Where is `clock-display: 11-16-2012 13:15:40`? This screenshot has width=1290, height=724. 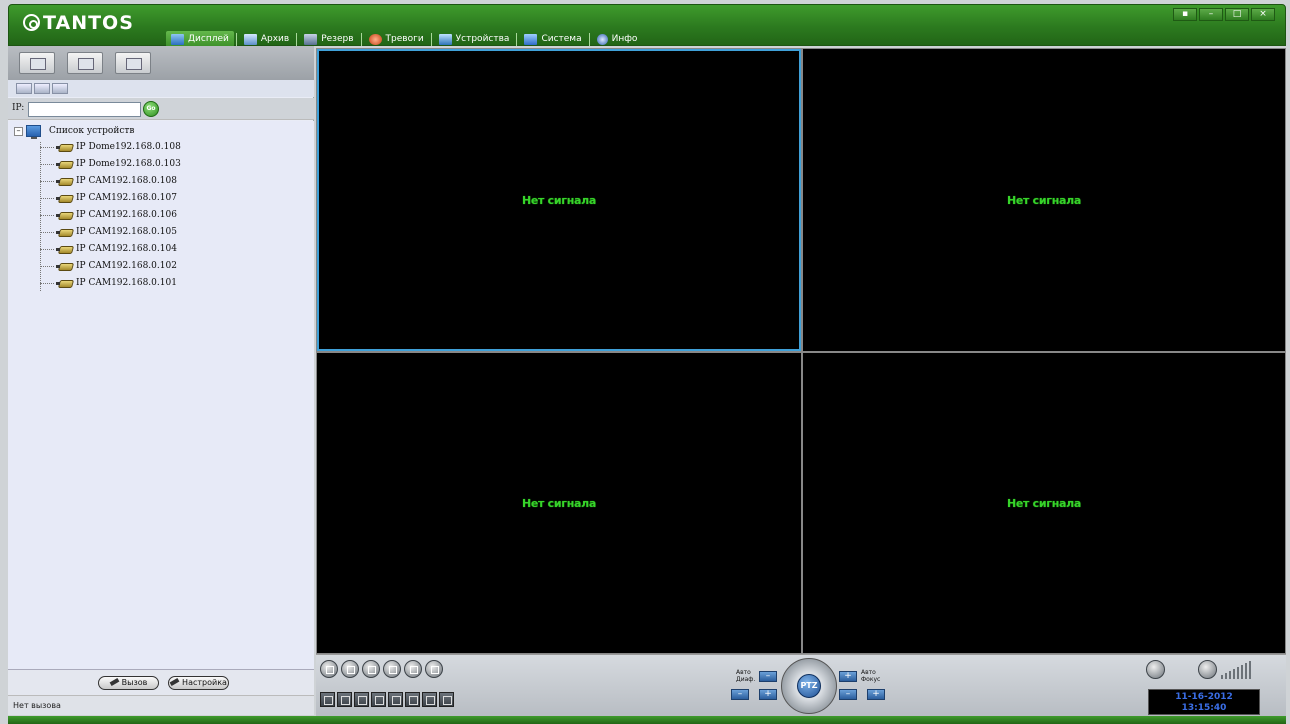
clock-display: 11-16-2012 13:15:40 is located at coordinates (1204, 702).